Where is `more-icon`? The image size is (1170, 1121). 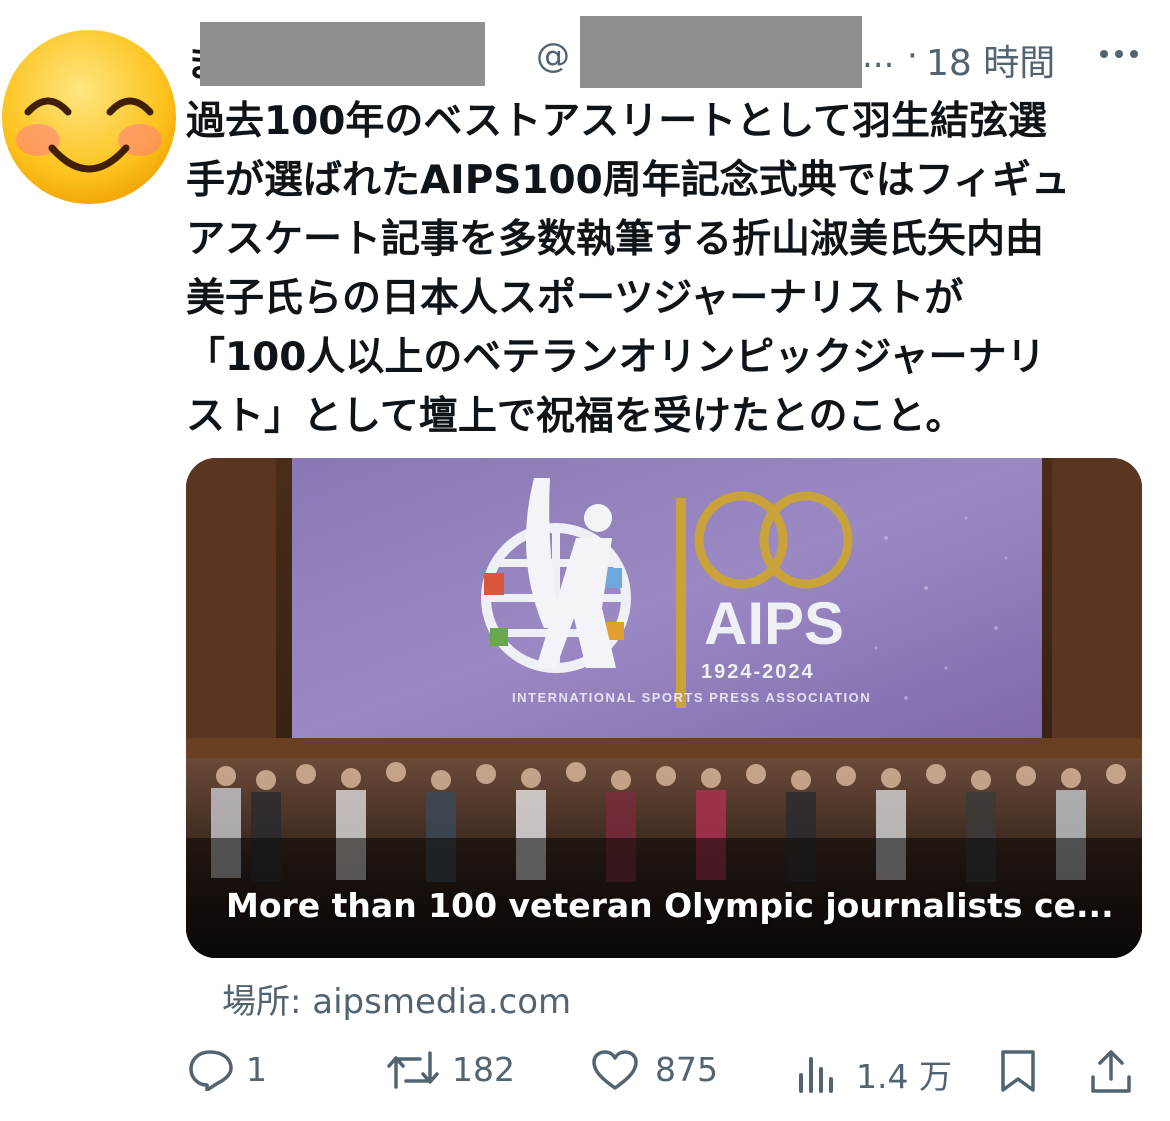
more-icon is located at coordinates (1119, 55).